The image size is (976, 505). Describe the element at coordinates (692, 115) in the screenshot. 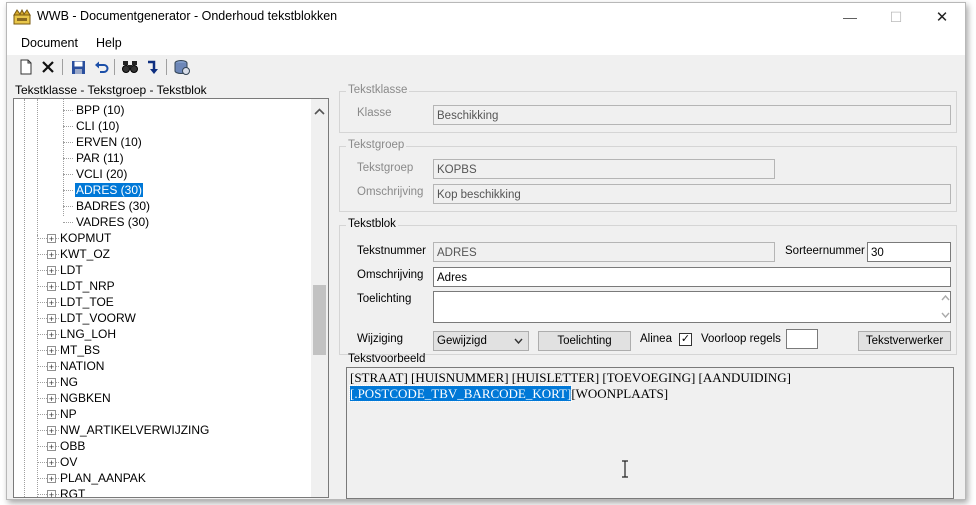

I see `klasse-field: Beschikking` at that location.